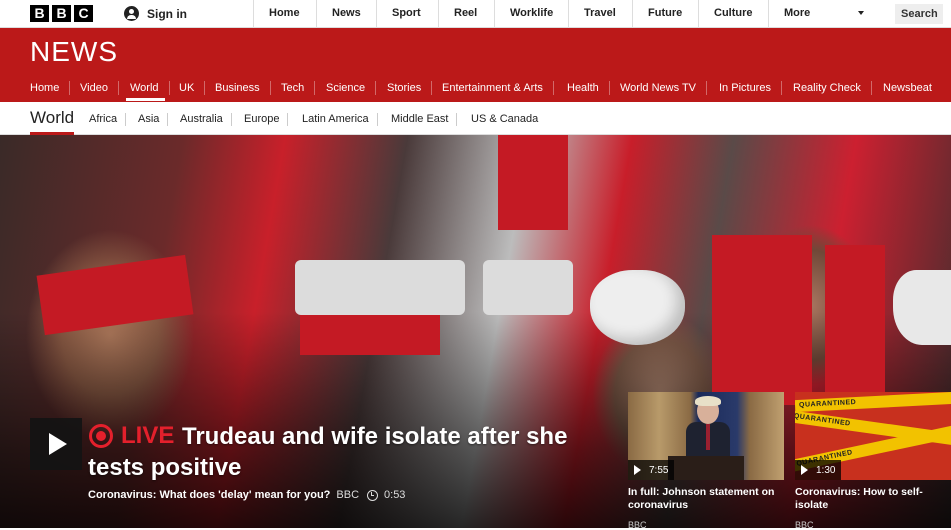 This screenshot has width=951, height=530. Describe the element at coordinates (750, 88) in the screenshot. I see `news-nav-in-pictures: In Pictures` at that location.